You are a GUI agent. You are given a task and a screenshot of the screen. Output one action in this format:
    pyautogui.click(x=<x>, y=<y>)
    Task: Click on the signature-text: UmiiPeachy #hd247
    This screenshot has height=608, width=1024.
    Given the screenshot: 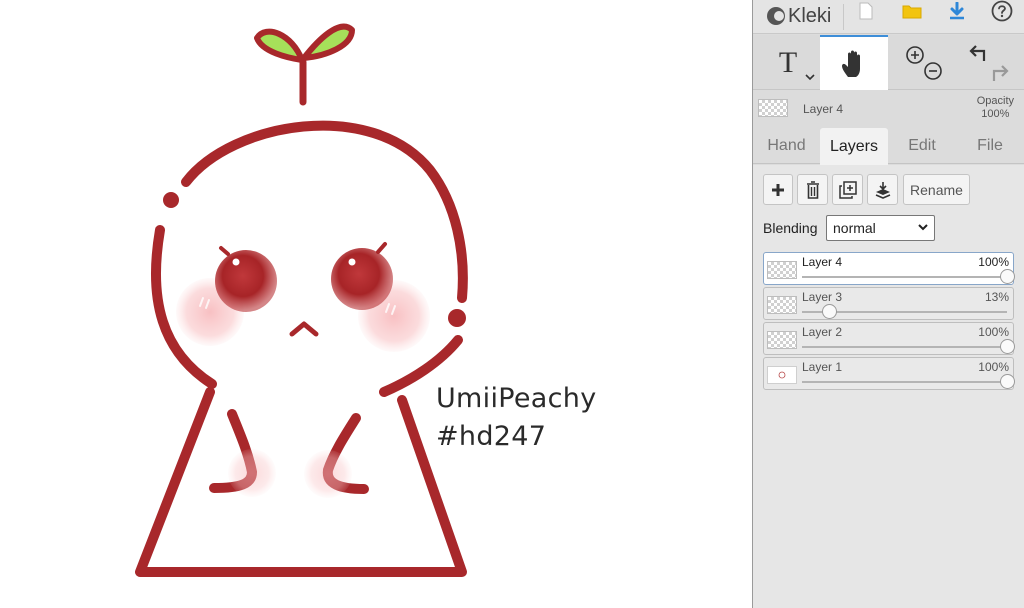 What is the action you would take?
    pyautogui.click(x=516, y=418)
    